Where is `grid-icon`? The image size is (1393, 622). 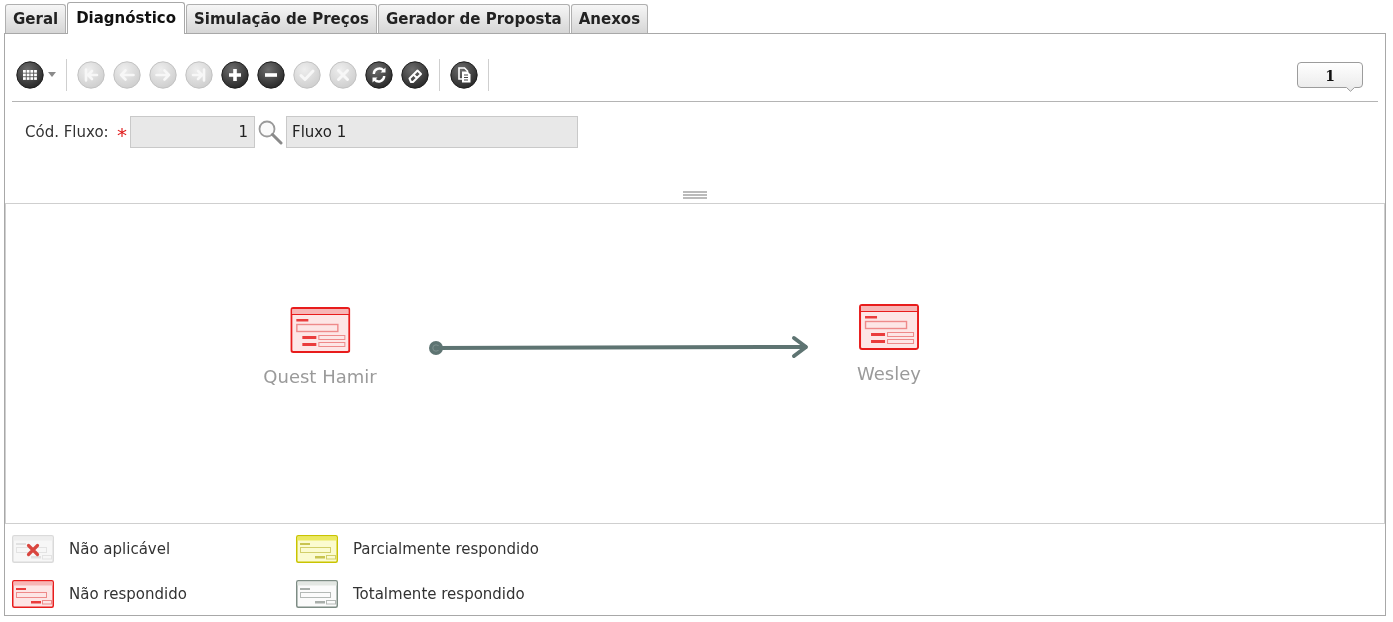 grid-icon is located at coordinates (30, 74).